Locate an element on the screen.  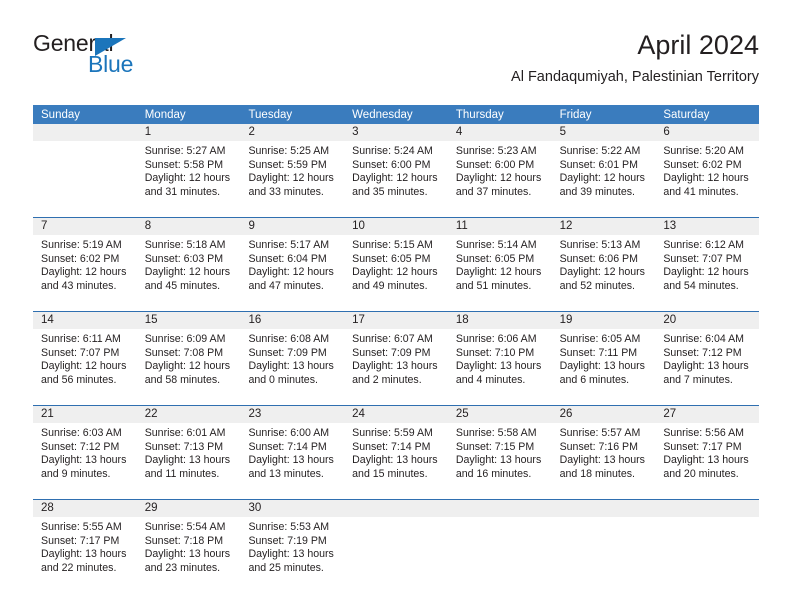
daylight-line-2: and 33 minutes. is located at coordinates (286, 191).